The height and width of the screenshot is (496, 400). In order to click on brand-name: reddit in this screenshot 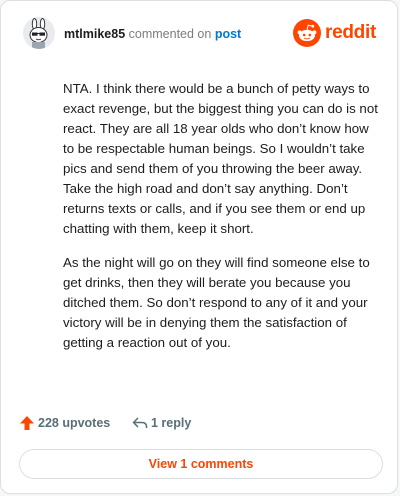, I will do `click(350, 32)`.